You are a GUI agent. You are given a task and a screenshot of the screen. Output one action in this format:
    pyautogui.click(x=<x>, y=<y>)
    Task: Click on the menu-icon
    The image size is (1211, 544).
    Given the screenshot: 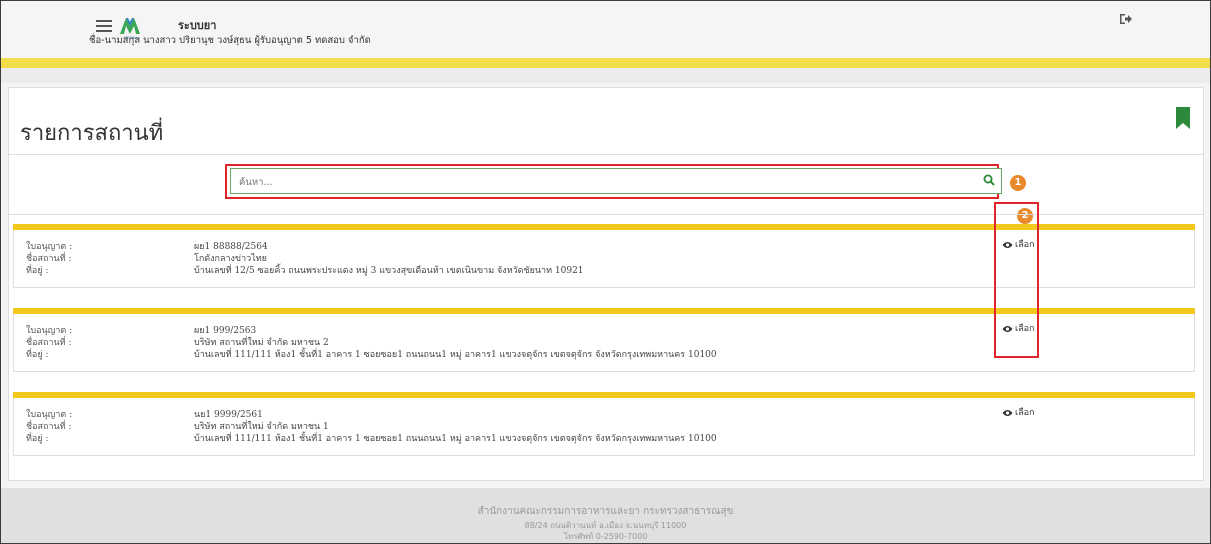 What is the action you would take?
    pyautogui.click(x=104, y=26)
    